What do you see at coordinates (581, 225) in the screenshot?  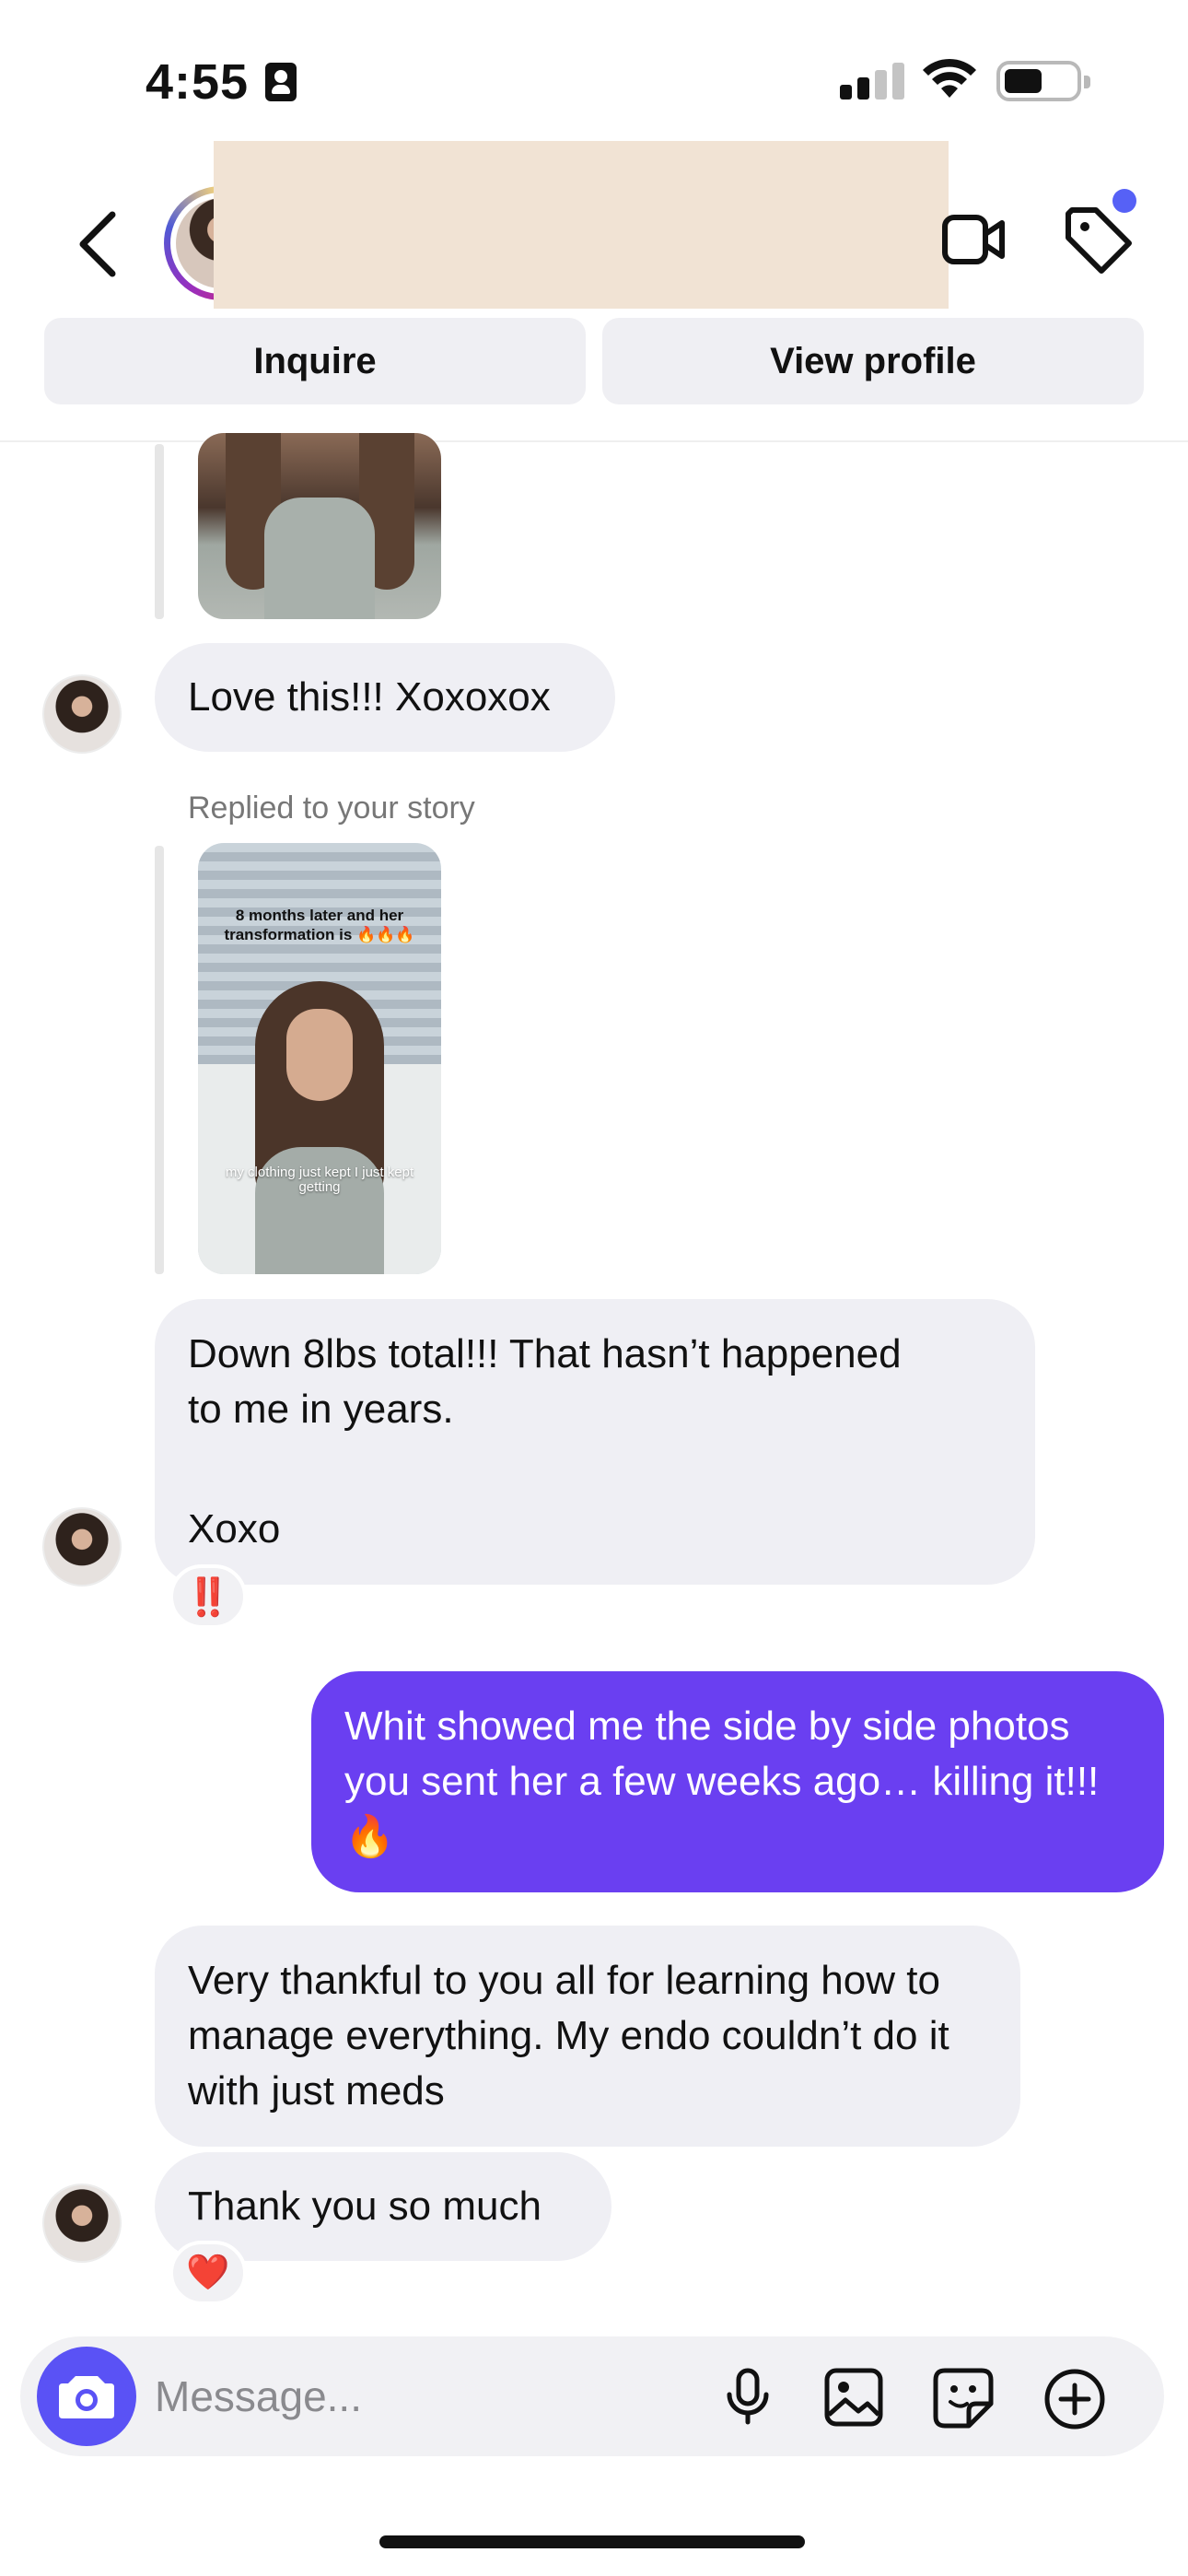 I see `redacted-contact-name` at bounding box center [581, 225].